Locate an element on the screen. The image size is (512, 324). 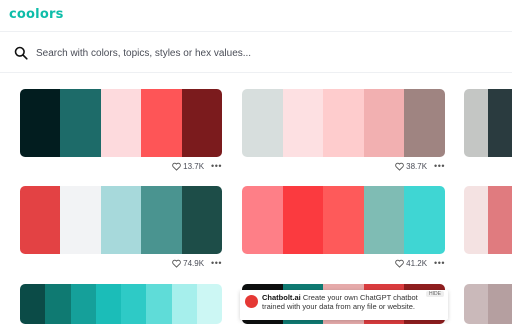
coolors-logo: coolors is located at coordinates (36, 14).